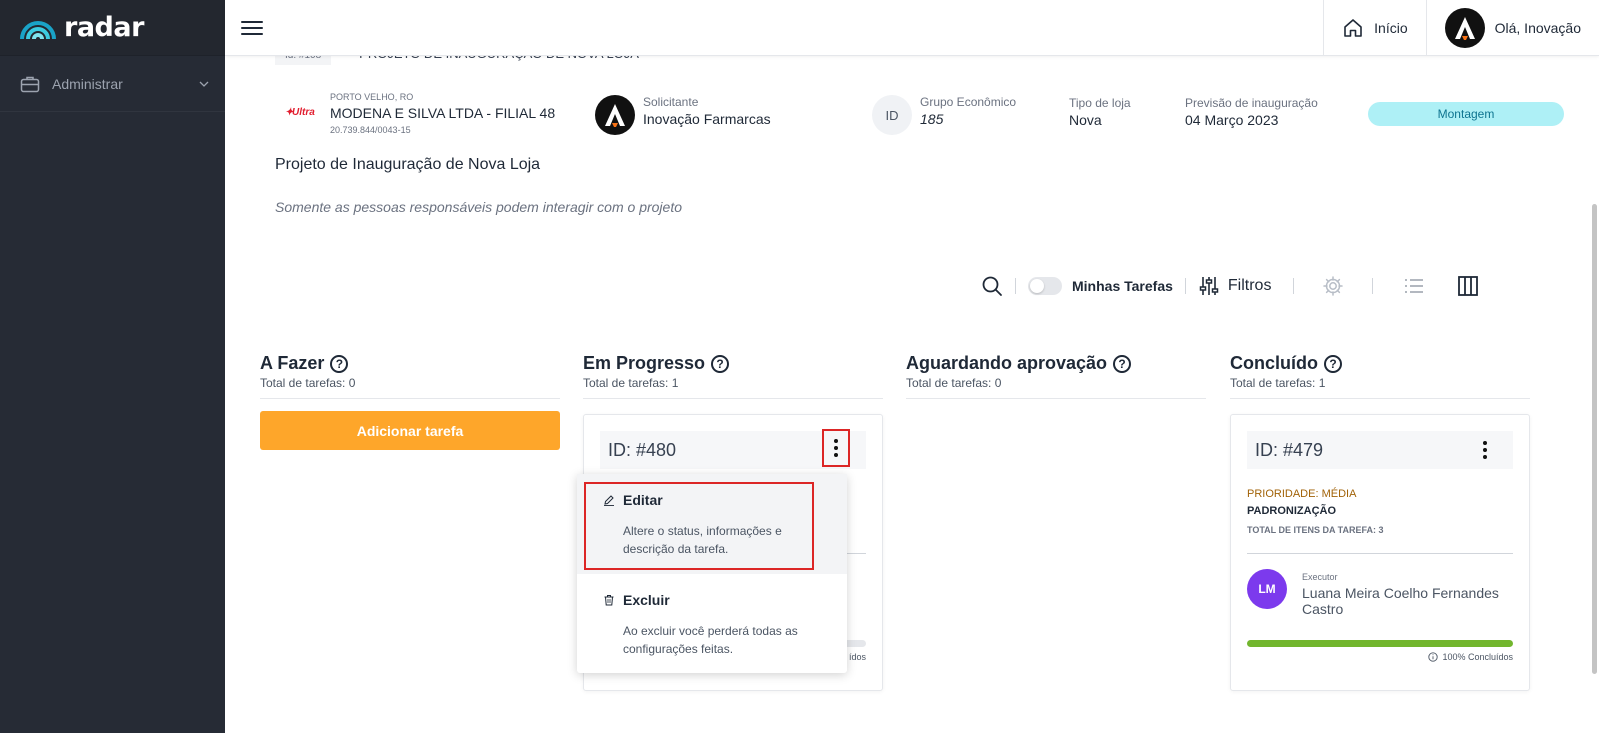 This screenshot has height=733, width=1599. What do you see at coordinates (968, 111) in the screenshot?
I see `grupo-field: Grupo Econômico 185` at bounding box center [968, 111].